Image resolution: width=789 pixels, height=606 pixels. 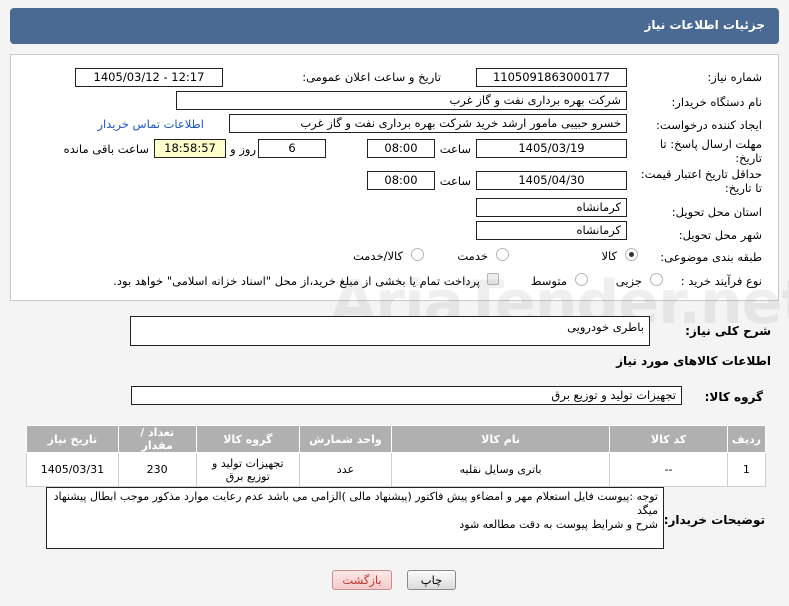 What do you see at coordinates (716, 102) in the screenshot?
I see `buyer-org-label: نام دستگاه خریدار:` at bounding box center [716, 102].